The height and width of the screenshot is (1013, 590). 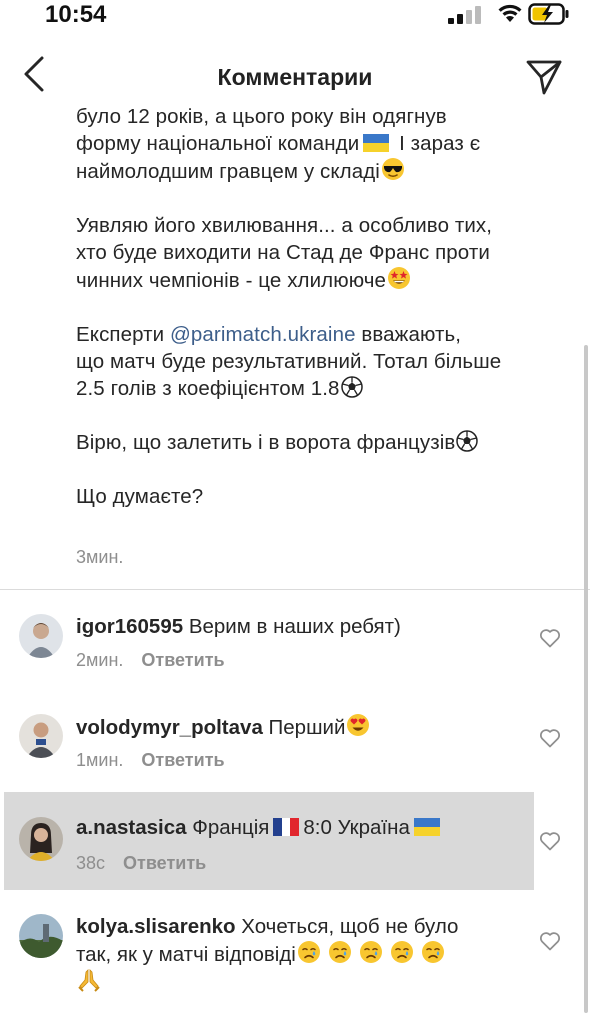 What do you see at coordinates (392, 169) in the screenshot?
I see `sunglasses-face-icon` at bounding box center [392, 169].